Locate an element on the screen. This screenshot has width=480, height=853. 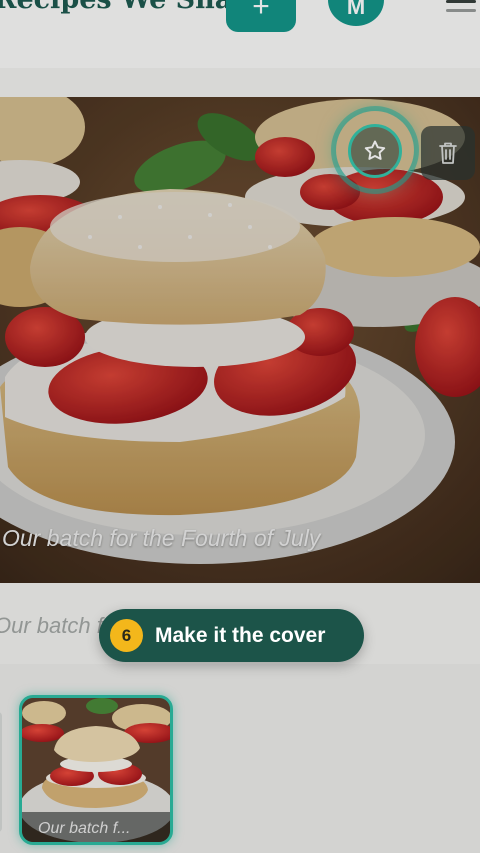
add-recipe-button: + is located at coordinates (261, 16).